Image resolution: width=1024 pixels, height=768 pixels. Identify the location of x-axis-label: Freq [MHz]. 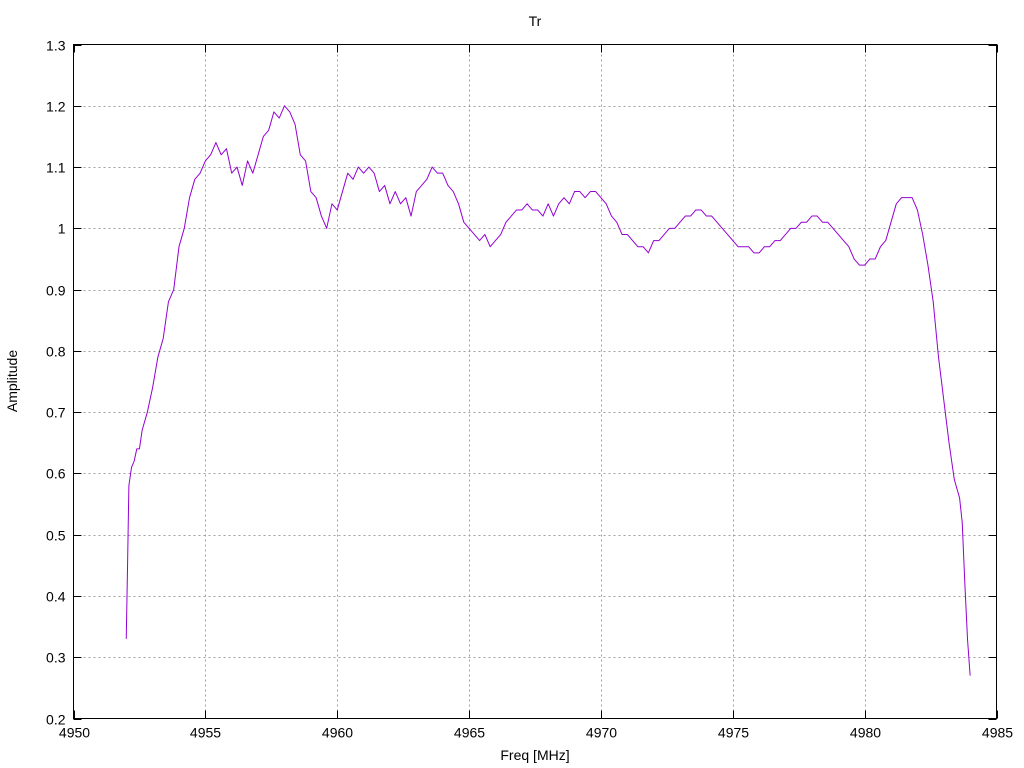
(534, 755).